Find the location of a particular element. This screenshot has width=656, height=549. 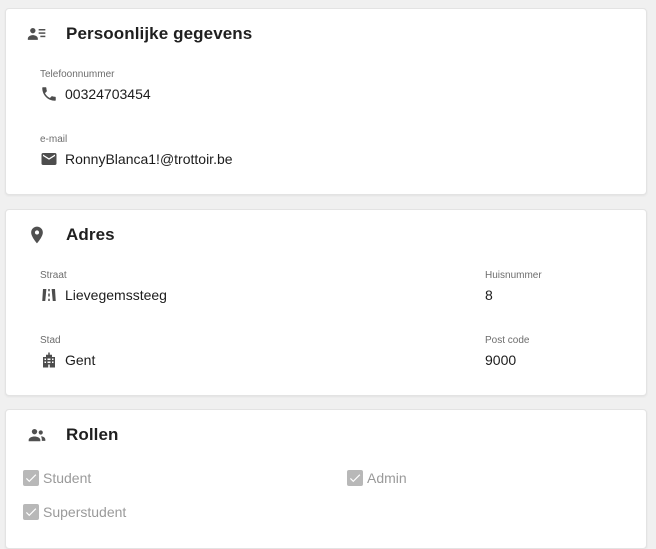

address-header: Adres is located at coordinates (70, 235).